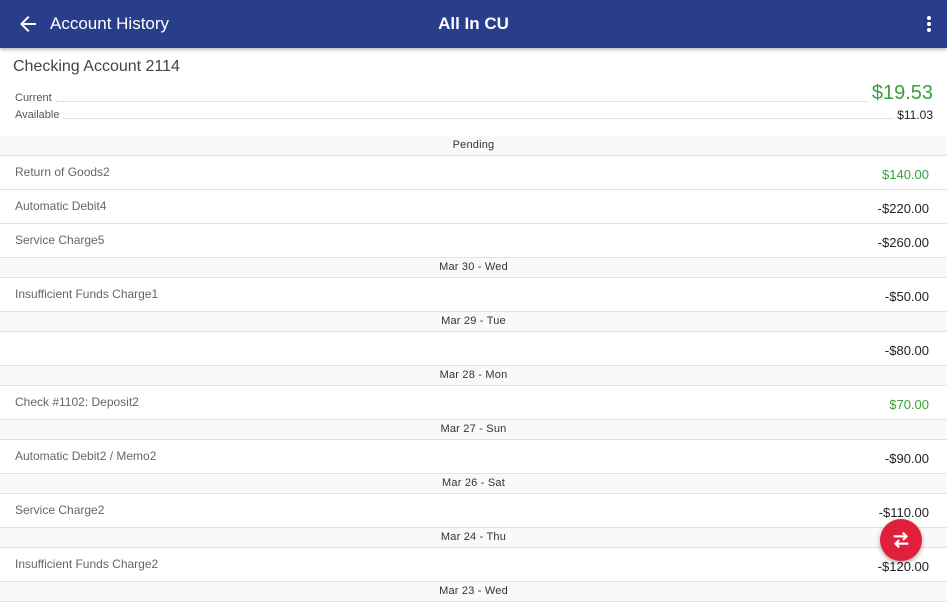  What do you see at coordinates (473, 349) in the screenshot?
I see `transaction-row: -$80.00` at bounding box center [473, 349].